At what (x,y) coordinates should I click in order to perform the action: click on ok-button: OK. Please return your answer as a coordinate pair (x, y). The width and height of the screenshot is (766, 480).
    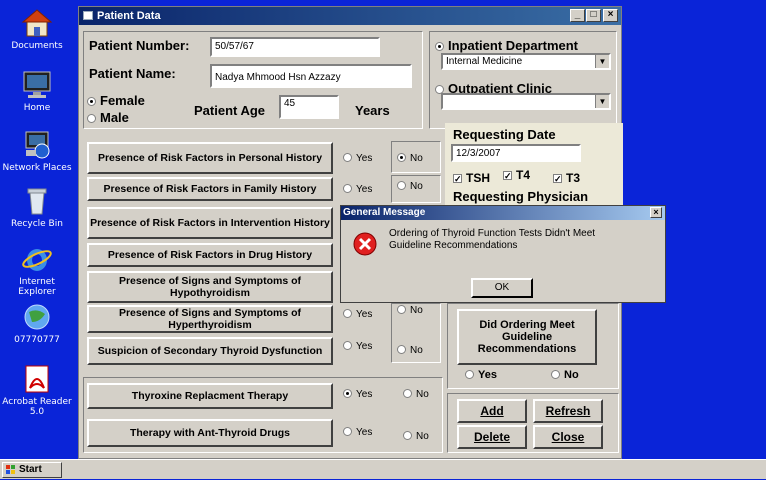
    Looking at the image, I should click on (502, 288).